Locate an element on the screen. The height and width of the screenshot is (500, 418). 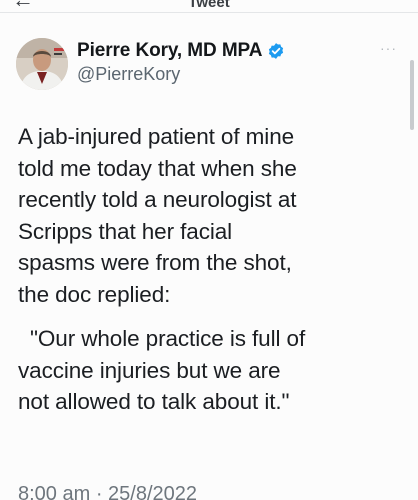
tweet-text-line: recently told a neurologist at is located at coordinates (157, 199).